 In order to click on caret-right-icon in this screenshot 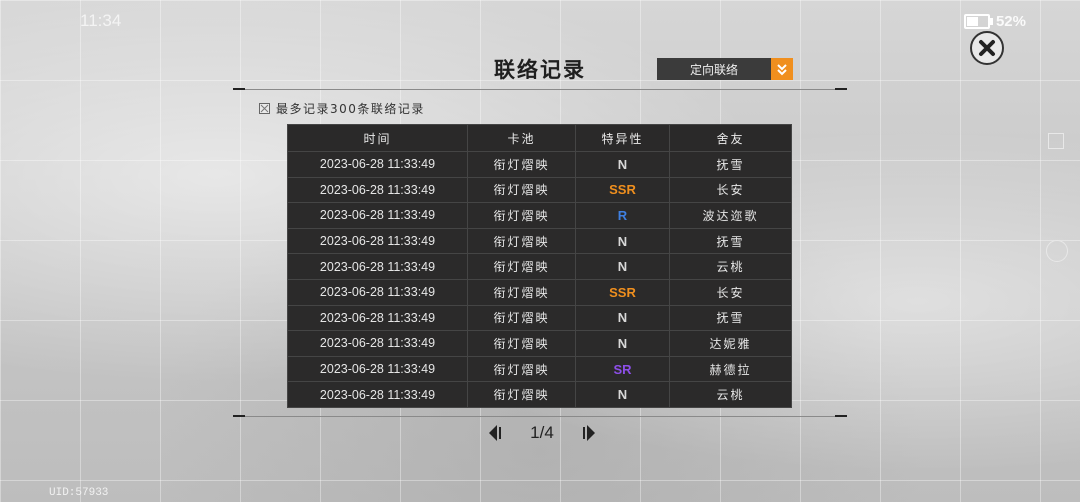, I will do `click(588, 433)`.